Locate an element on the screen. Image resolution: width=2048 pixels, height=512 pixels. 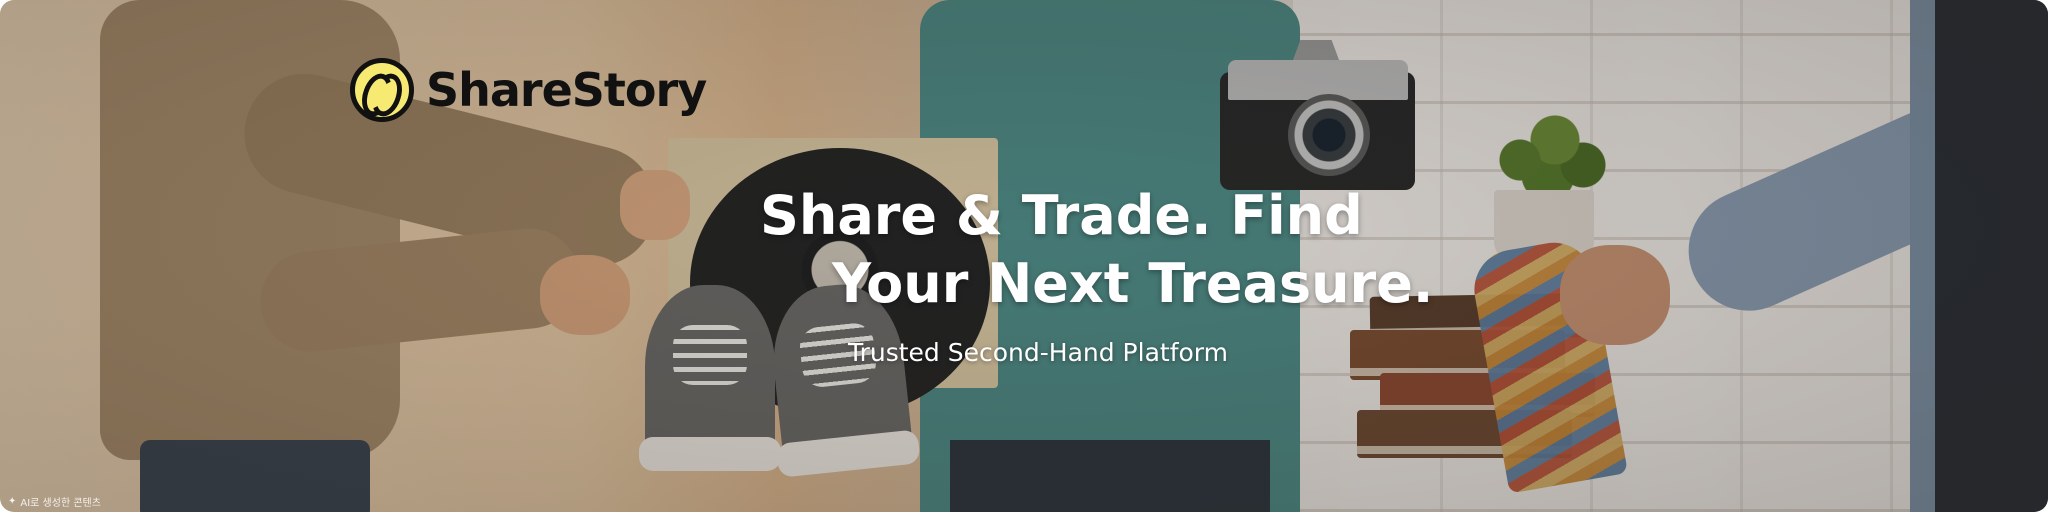
sharestory-logo-icon is located at coordinates (382, 90).